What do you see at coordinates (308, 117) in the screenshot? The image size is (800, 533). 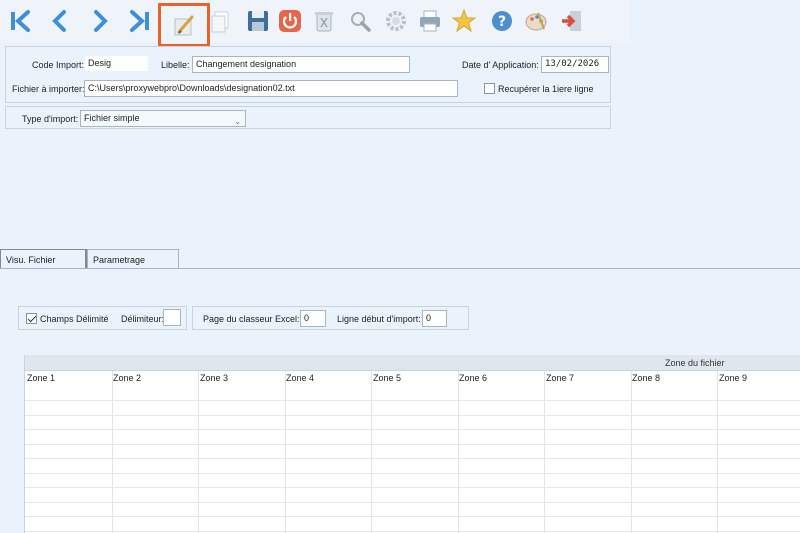 I see `type-import-panel: Type d'import: Fichier simple ⌄` at bounding box center [308, 117].